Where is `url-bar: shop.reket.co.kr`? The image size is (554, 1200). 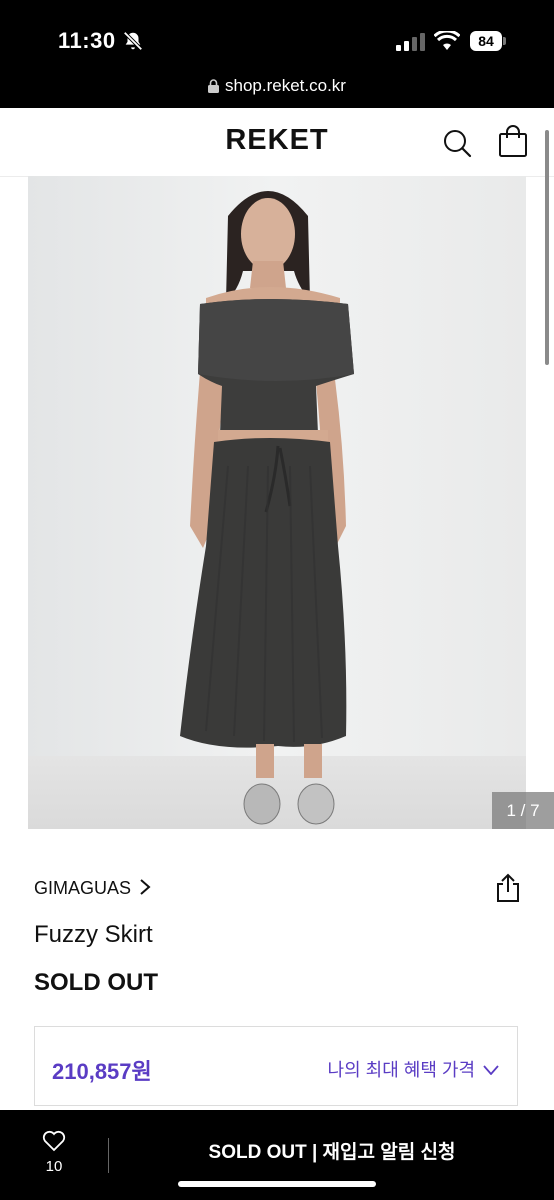 url-bar: shop.reket.co.kr is located at coordinates (277, 86).